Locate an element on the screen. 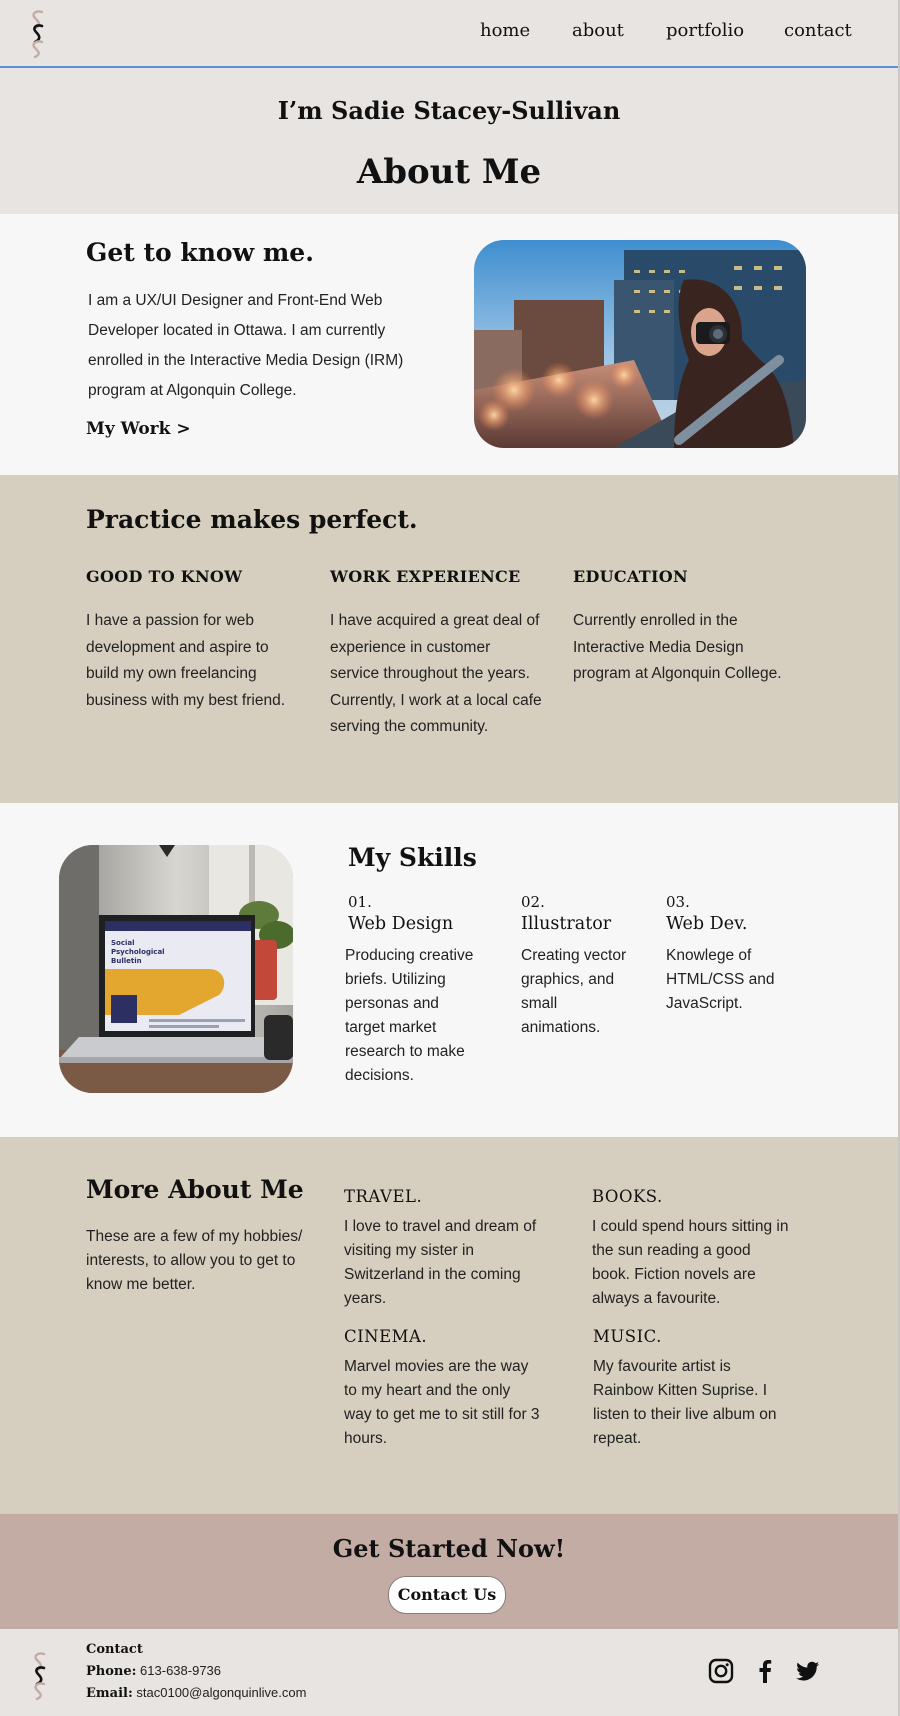  hobby-line: hours. is located at coordinates (366, 1438).